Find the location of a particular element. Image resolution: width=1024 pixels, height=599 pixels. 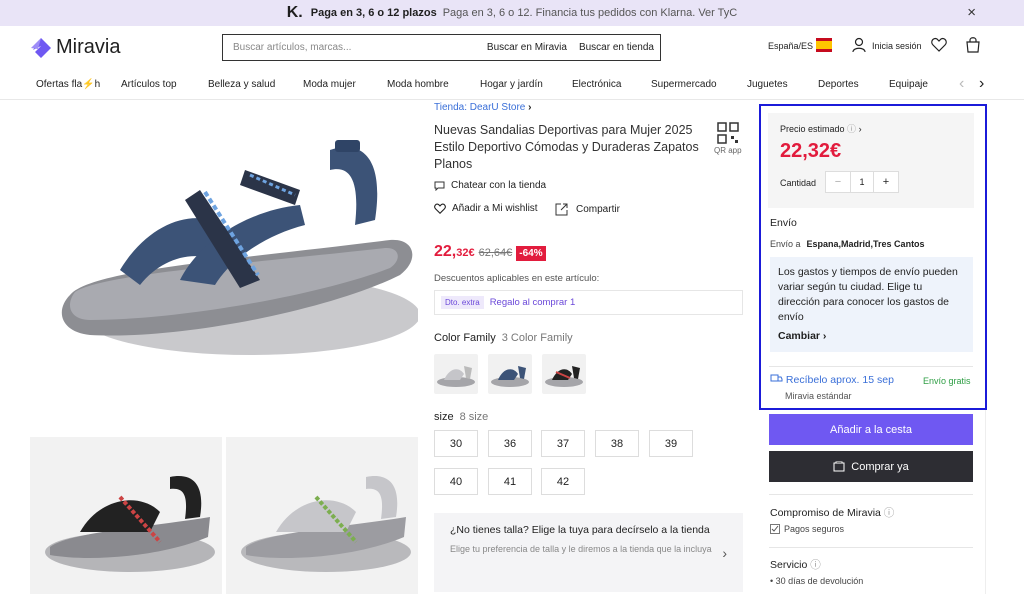

size-option-30: 30 is located at coordinates (456, 443).